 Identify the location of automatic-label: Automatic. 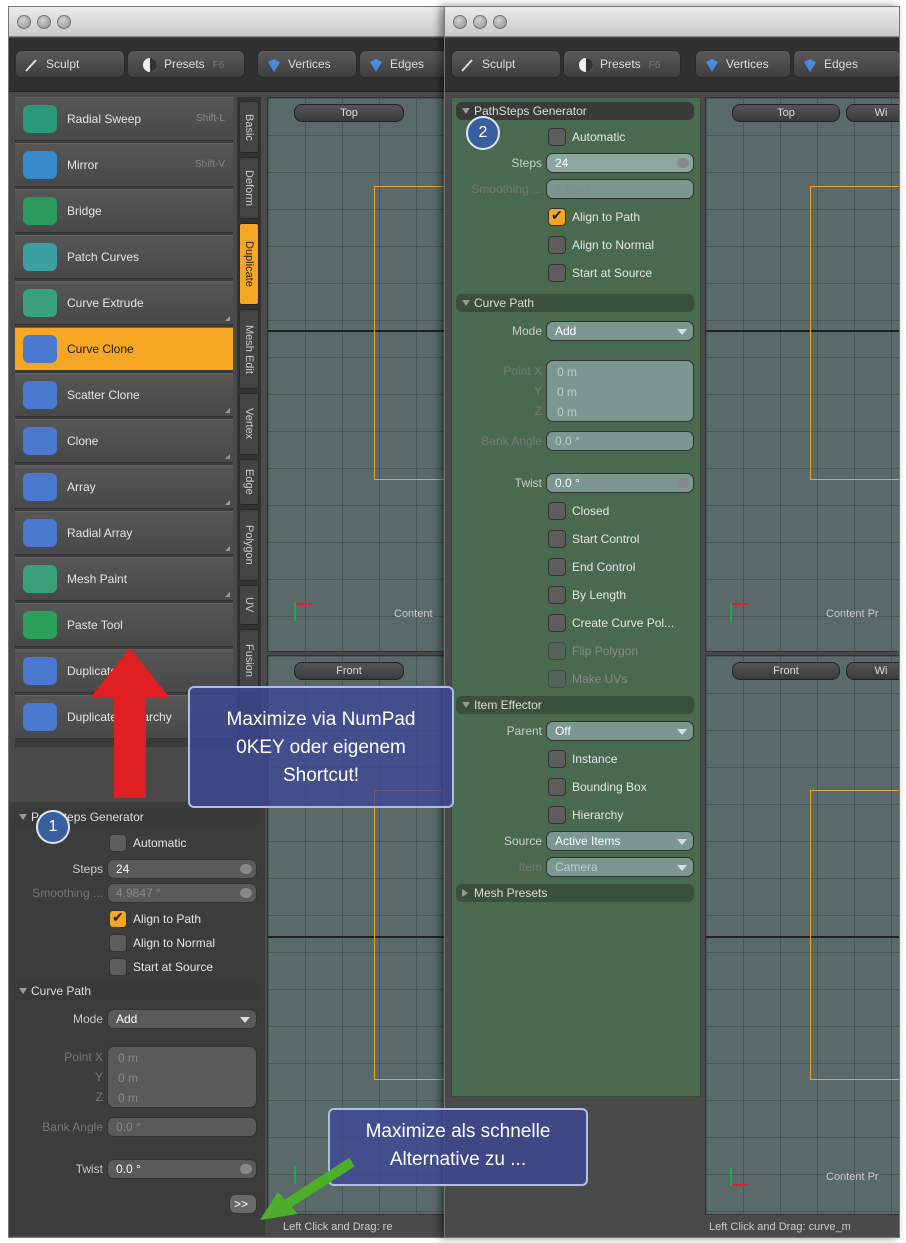
(599, 137).